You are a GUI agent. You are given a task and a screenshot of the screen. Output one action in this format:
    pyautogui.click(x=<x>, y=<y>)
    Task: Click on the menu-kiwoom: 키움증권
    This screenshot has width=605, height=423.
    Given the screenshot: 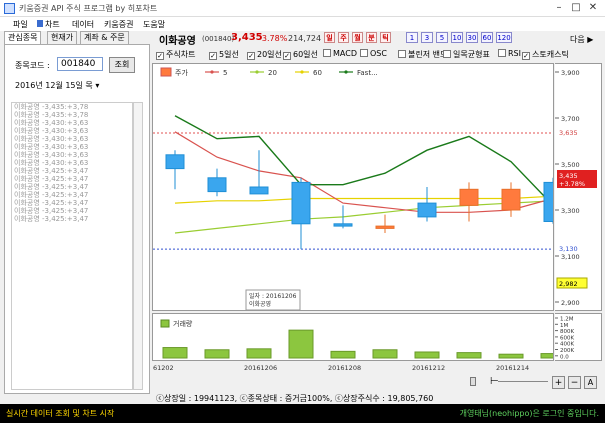 What is the action you would take?
    pyautogui.click(x=118, y=24)
    